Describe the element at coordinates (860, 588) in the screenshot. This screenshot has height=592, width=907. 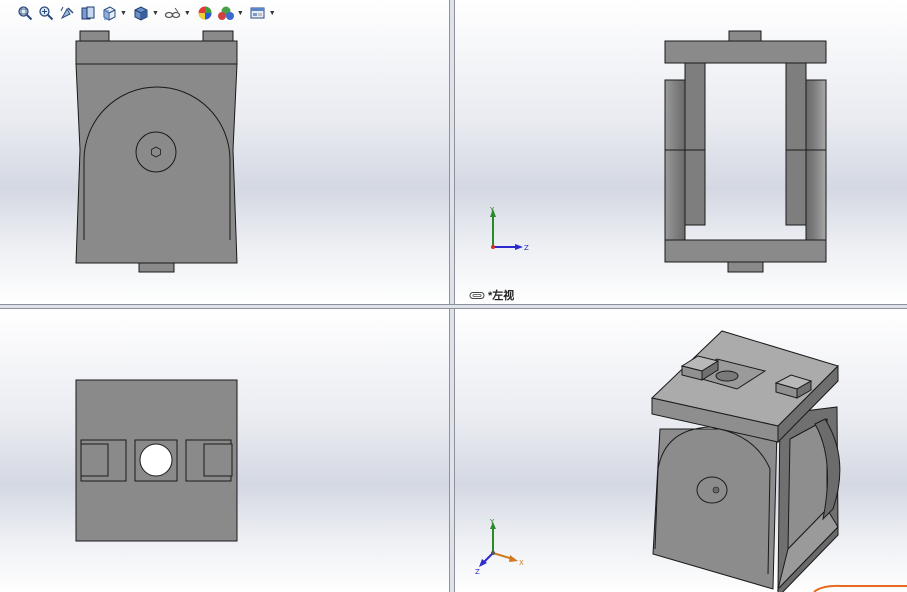
I see `selection-corner-mark` at that location.